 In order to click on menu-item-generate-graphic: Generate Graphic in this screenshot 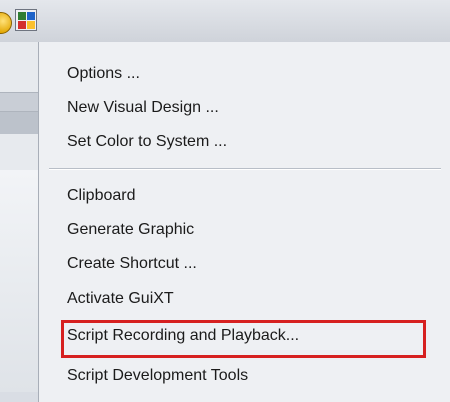, I will do `click(130, 230)`.